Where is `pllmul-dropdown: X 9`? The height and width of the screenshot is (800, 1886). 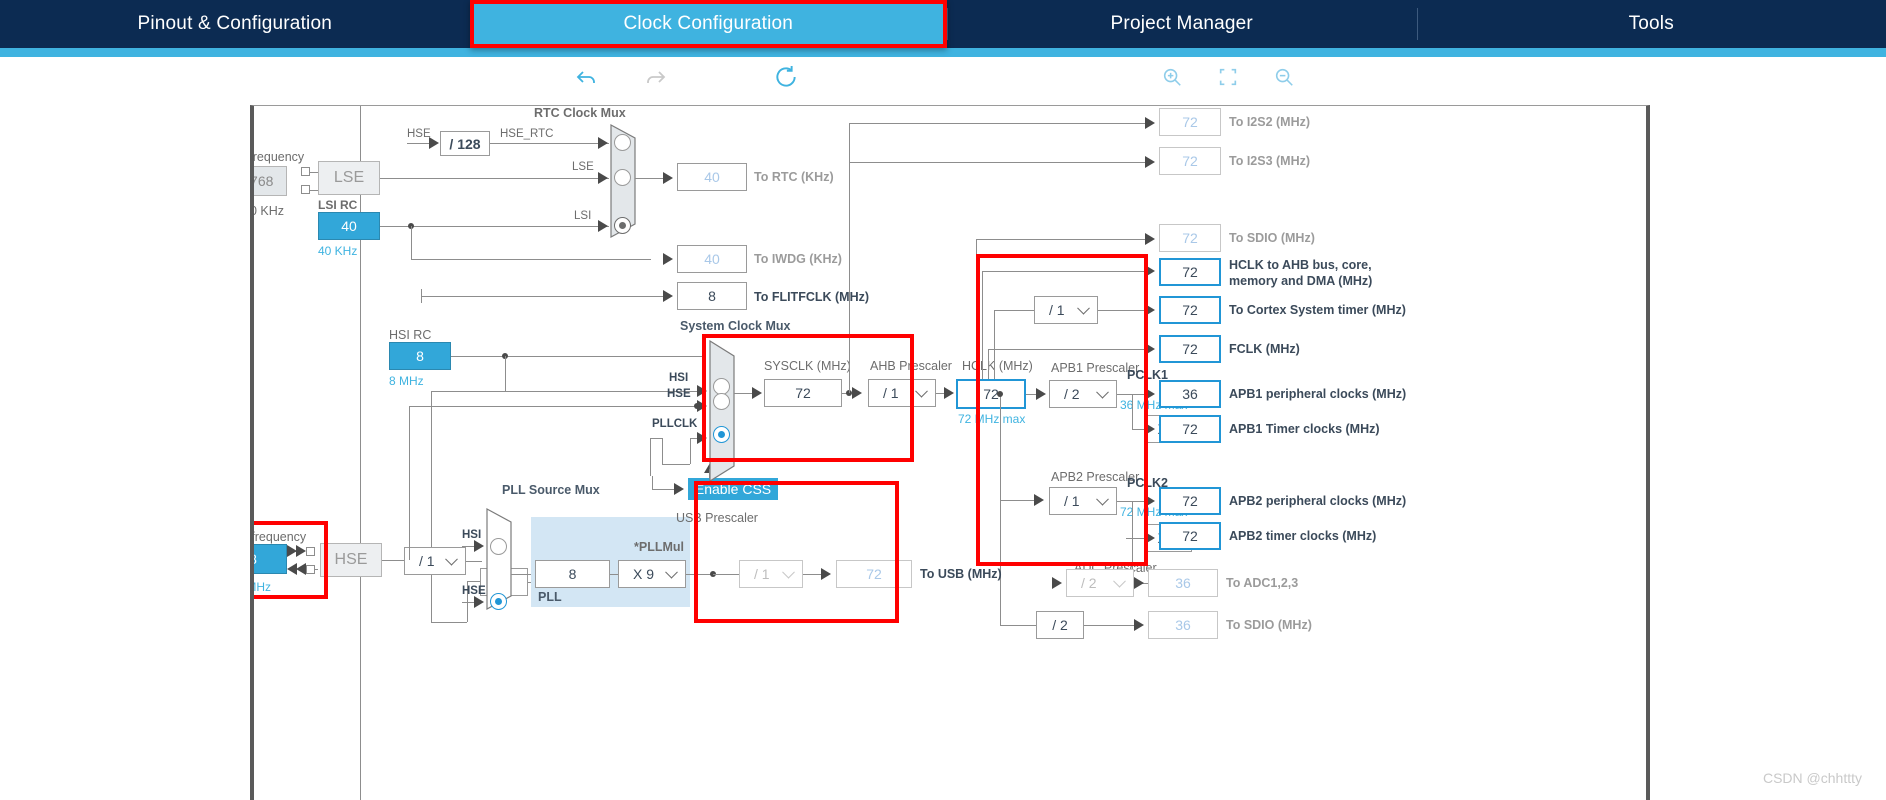 pllmul-dropdown: X 9 is located at coordinates (652, 574).